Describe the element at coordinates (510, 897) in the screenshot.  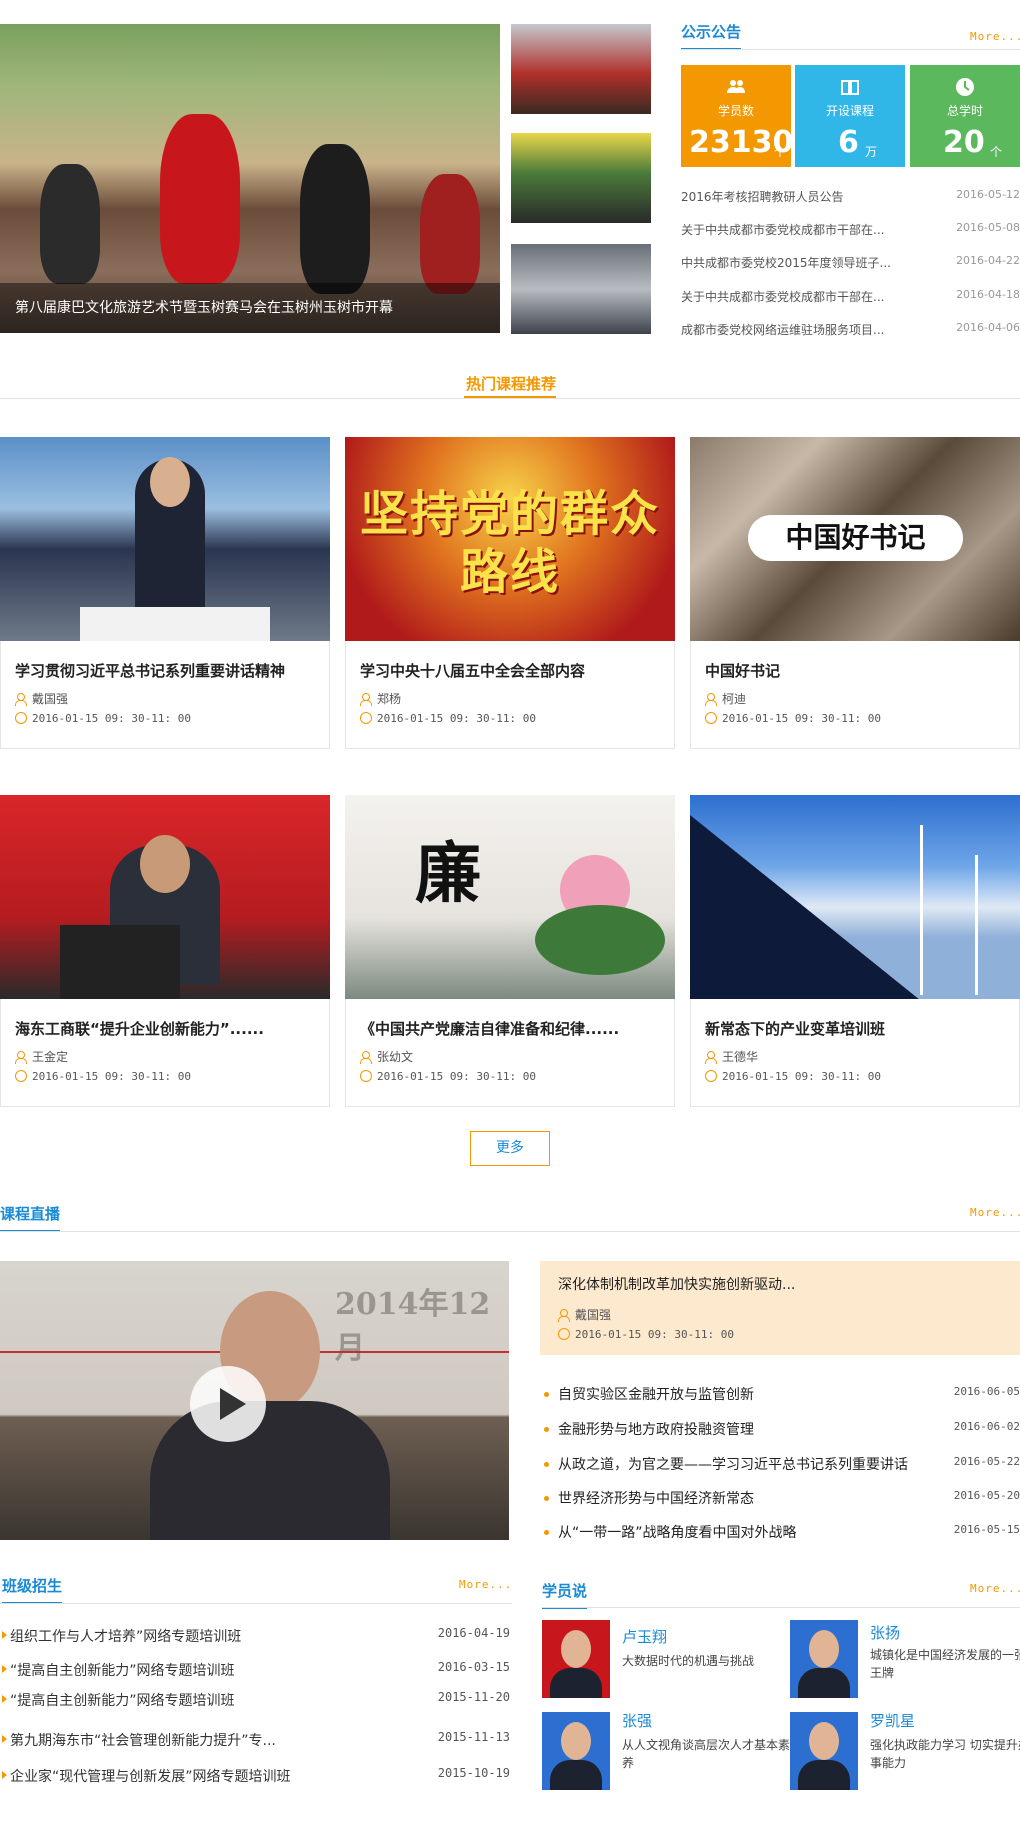
I see `course-image: 廉` at that location.